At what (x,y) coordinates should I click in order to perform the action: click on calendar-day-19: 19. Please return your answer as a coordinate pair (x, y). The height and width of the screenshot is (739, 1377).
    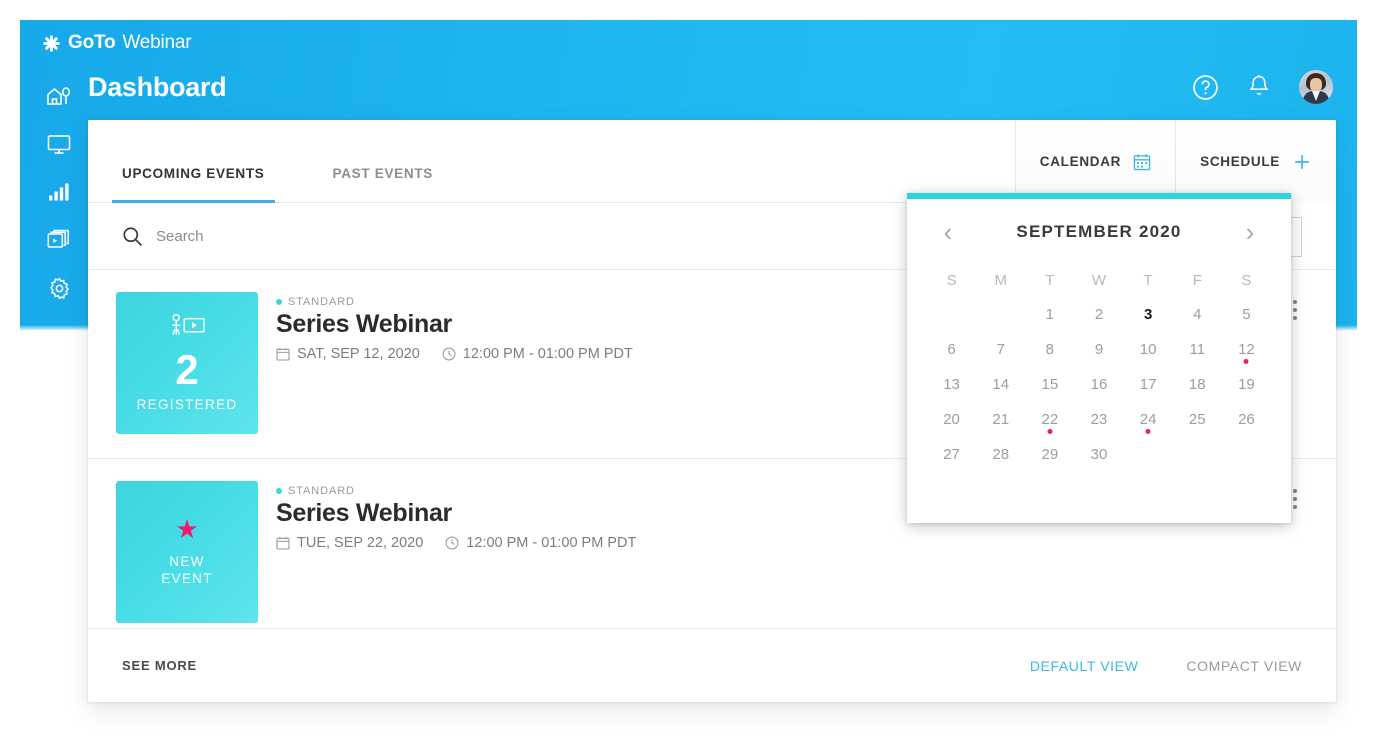
    Looking at the image, I should click on (1246, 384).